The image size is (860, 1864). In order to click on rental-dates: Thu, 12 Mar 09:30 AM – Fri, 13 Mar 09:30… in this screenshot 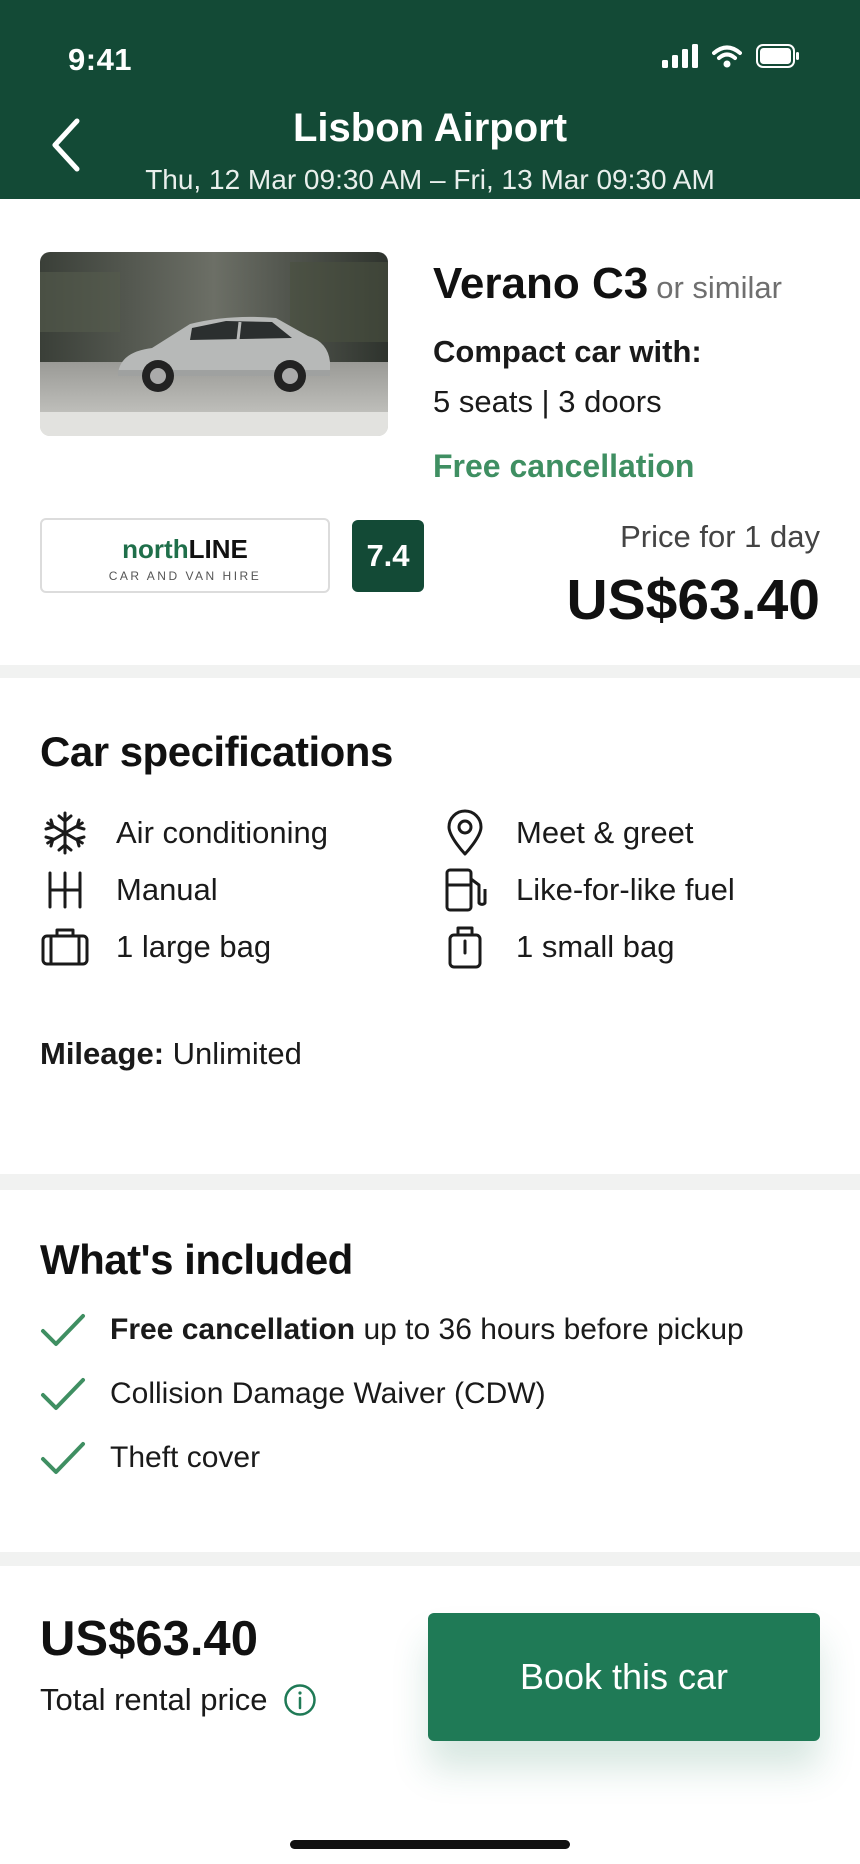, I will do `click(430, 179)`.